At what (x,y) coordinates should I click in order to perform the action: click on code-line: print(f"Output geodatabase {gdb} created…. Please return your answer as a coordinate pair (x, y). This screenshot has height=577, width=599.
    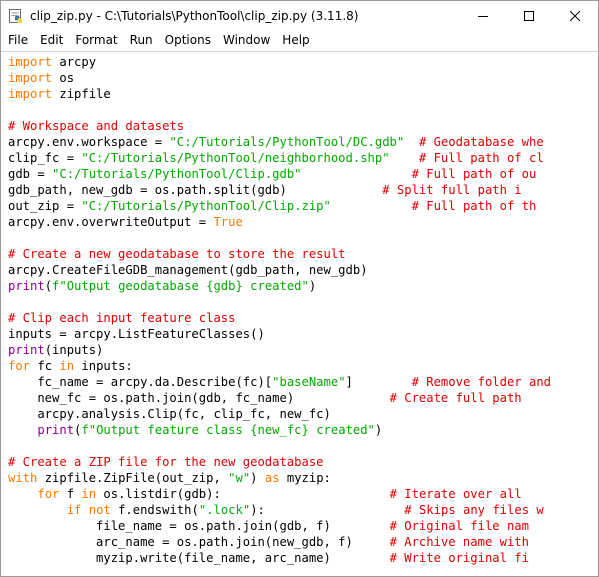
    Looking at the image, I should click on (303, 286).